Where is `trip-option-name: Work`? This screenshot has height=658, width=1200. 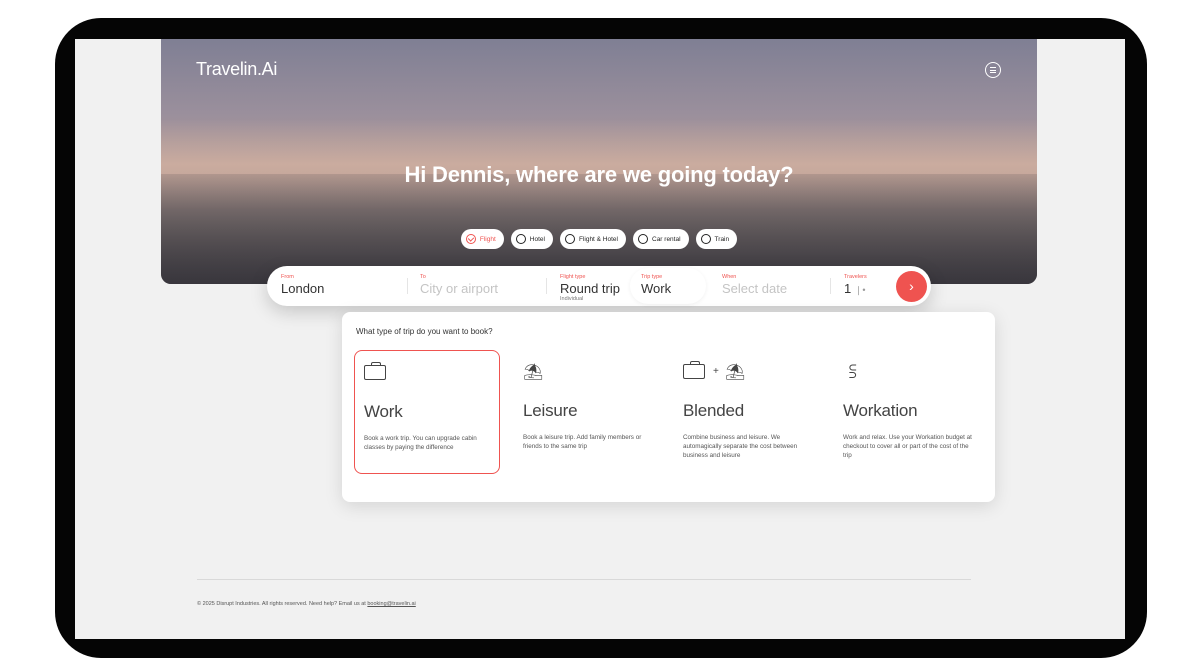 trip-option-name: Work is located at coordinates (383, 411).